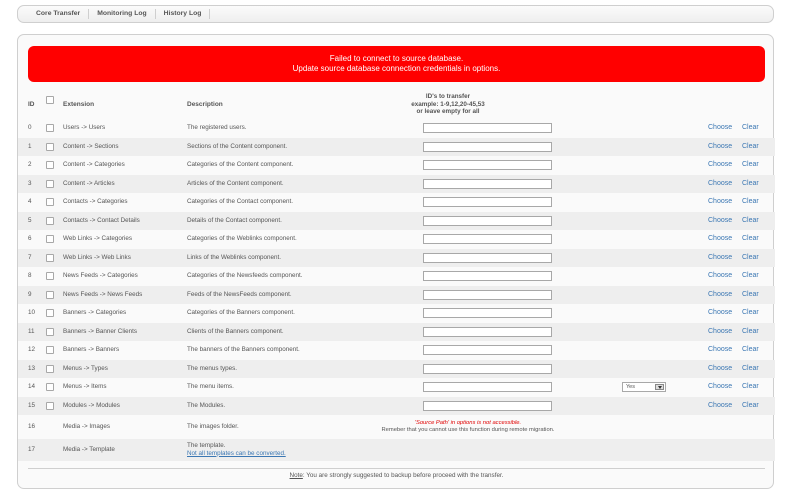 Image resolution: width=789 pixels, height=499 pixels. What do you see at coordinates (32, 312) in the screenshot?
I see `row-id: 10` at bounding box center [32, 312].